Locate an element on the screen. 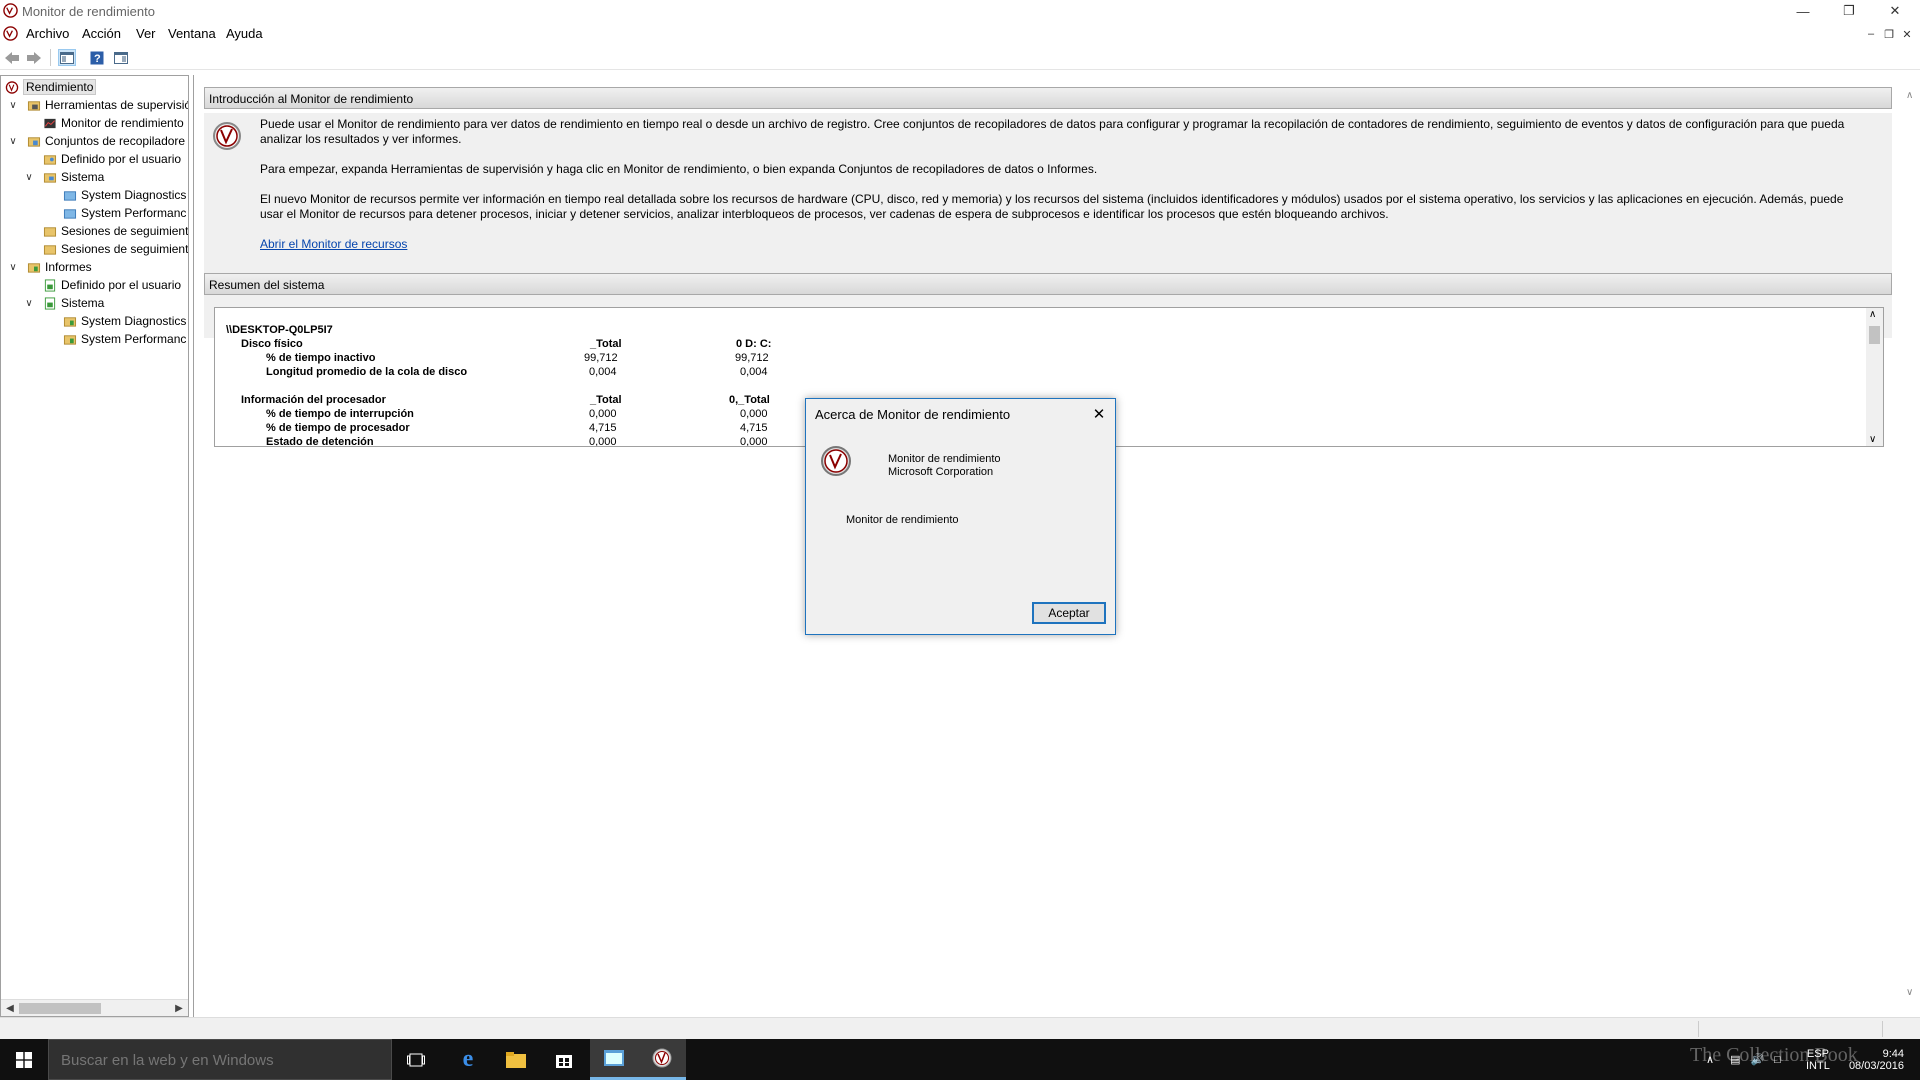  menu-accion: Acción is located at coordinates (101, 33).